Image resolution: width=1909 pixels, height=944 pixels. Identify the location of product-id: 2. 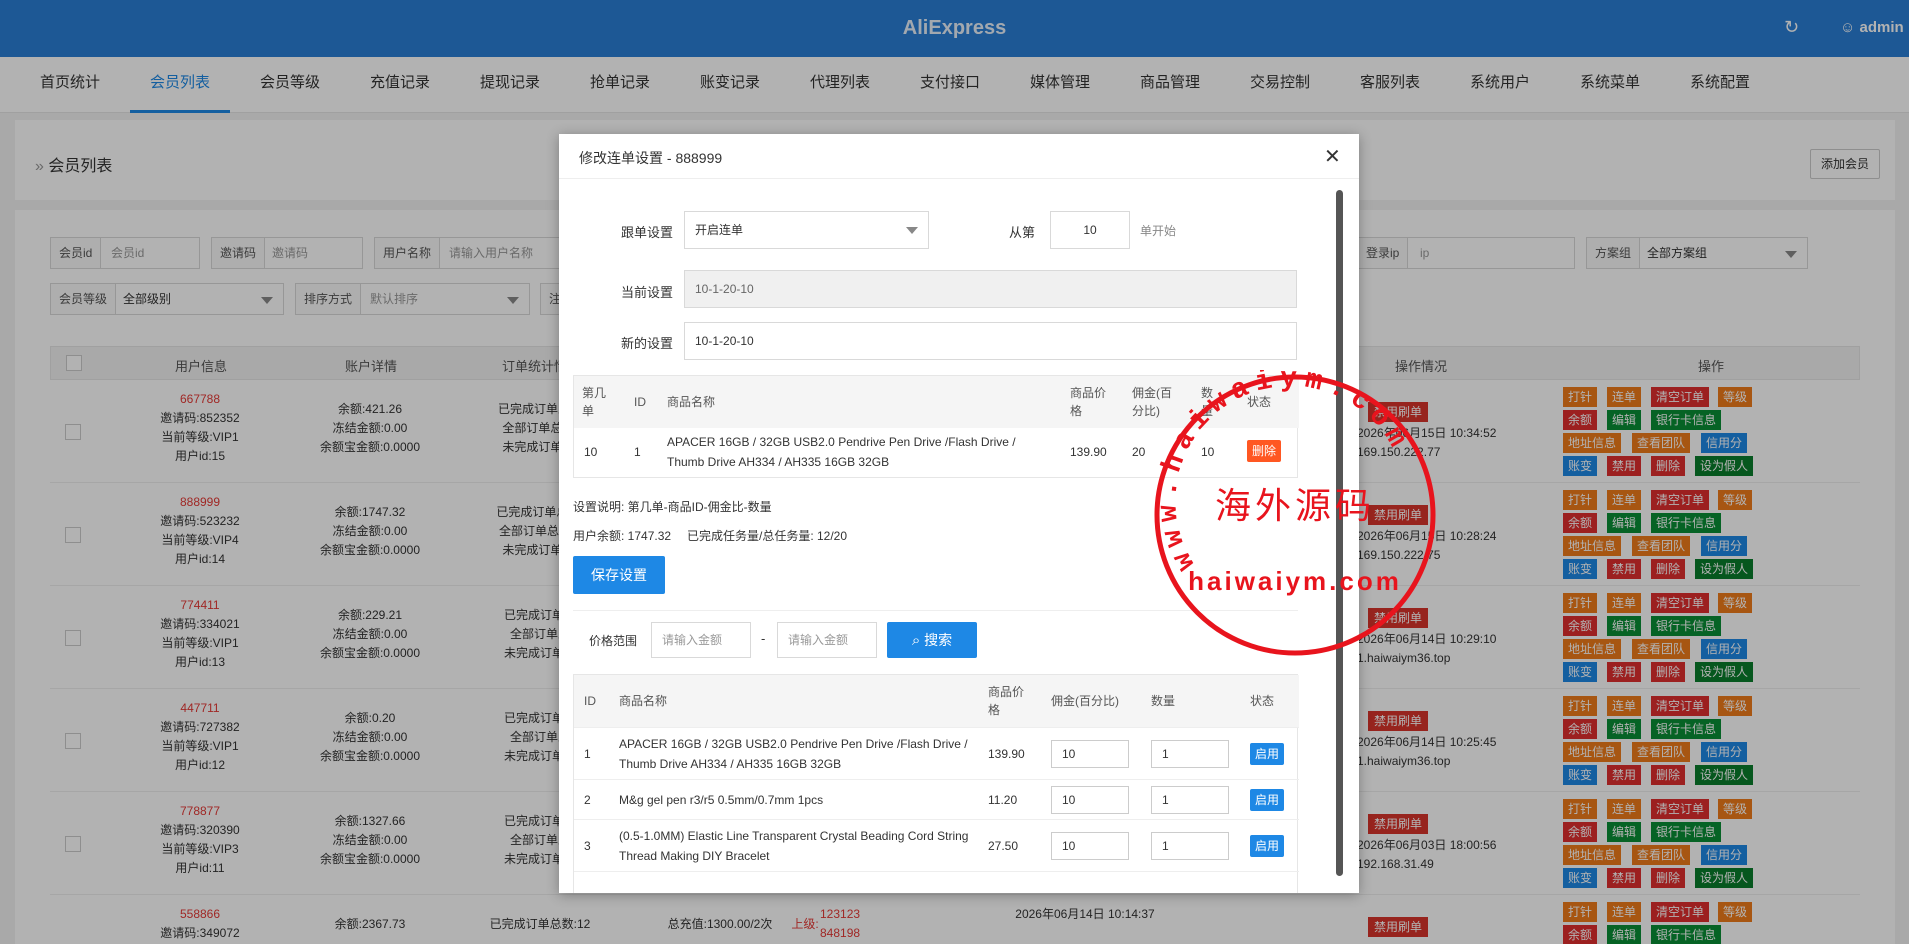
(587, 800).